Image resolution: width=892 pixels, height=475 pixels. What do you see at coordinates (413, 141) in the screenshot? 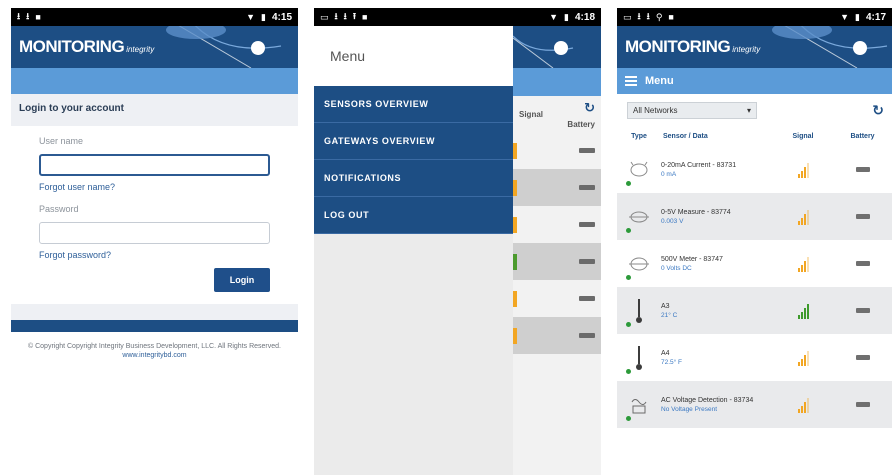
I see `menu-item-gateways-overview: GATEWAYS OVERVIEW` at bounding box center [413, 141].